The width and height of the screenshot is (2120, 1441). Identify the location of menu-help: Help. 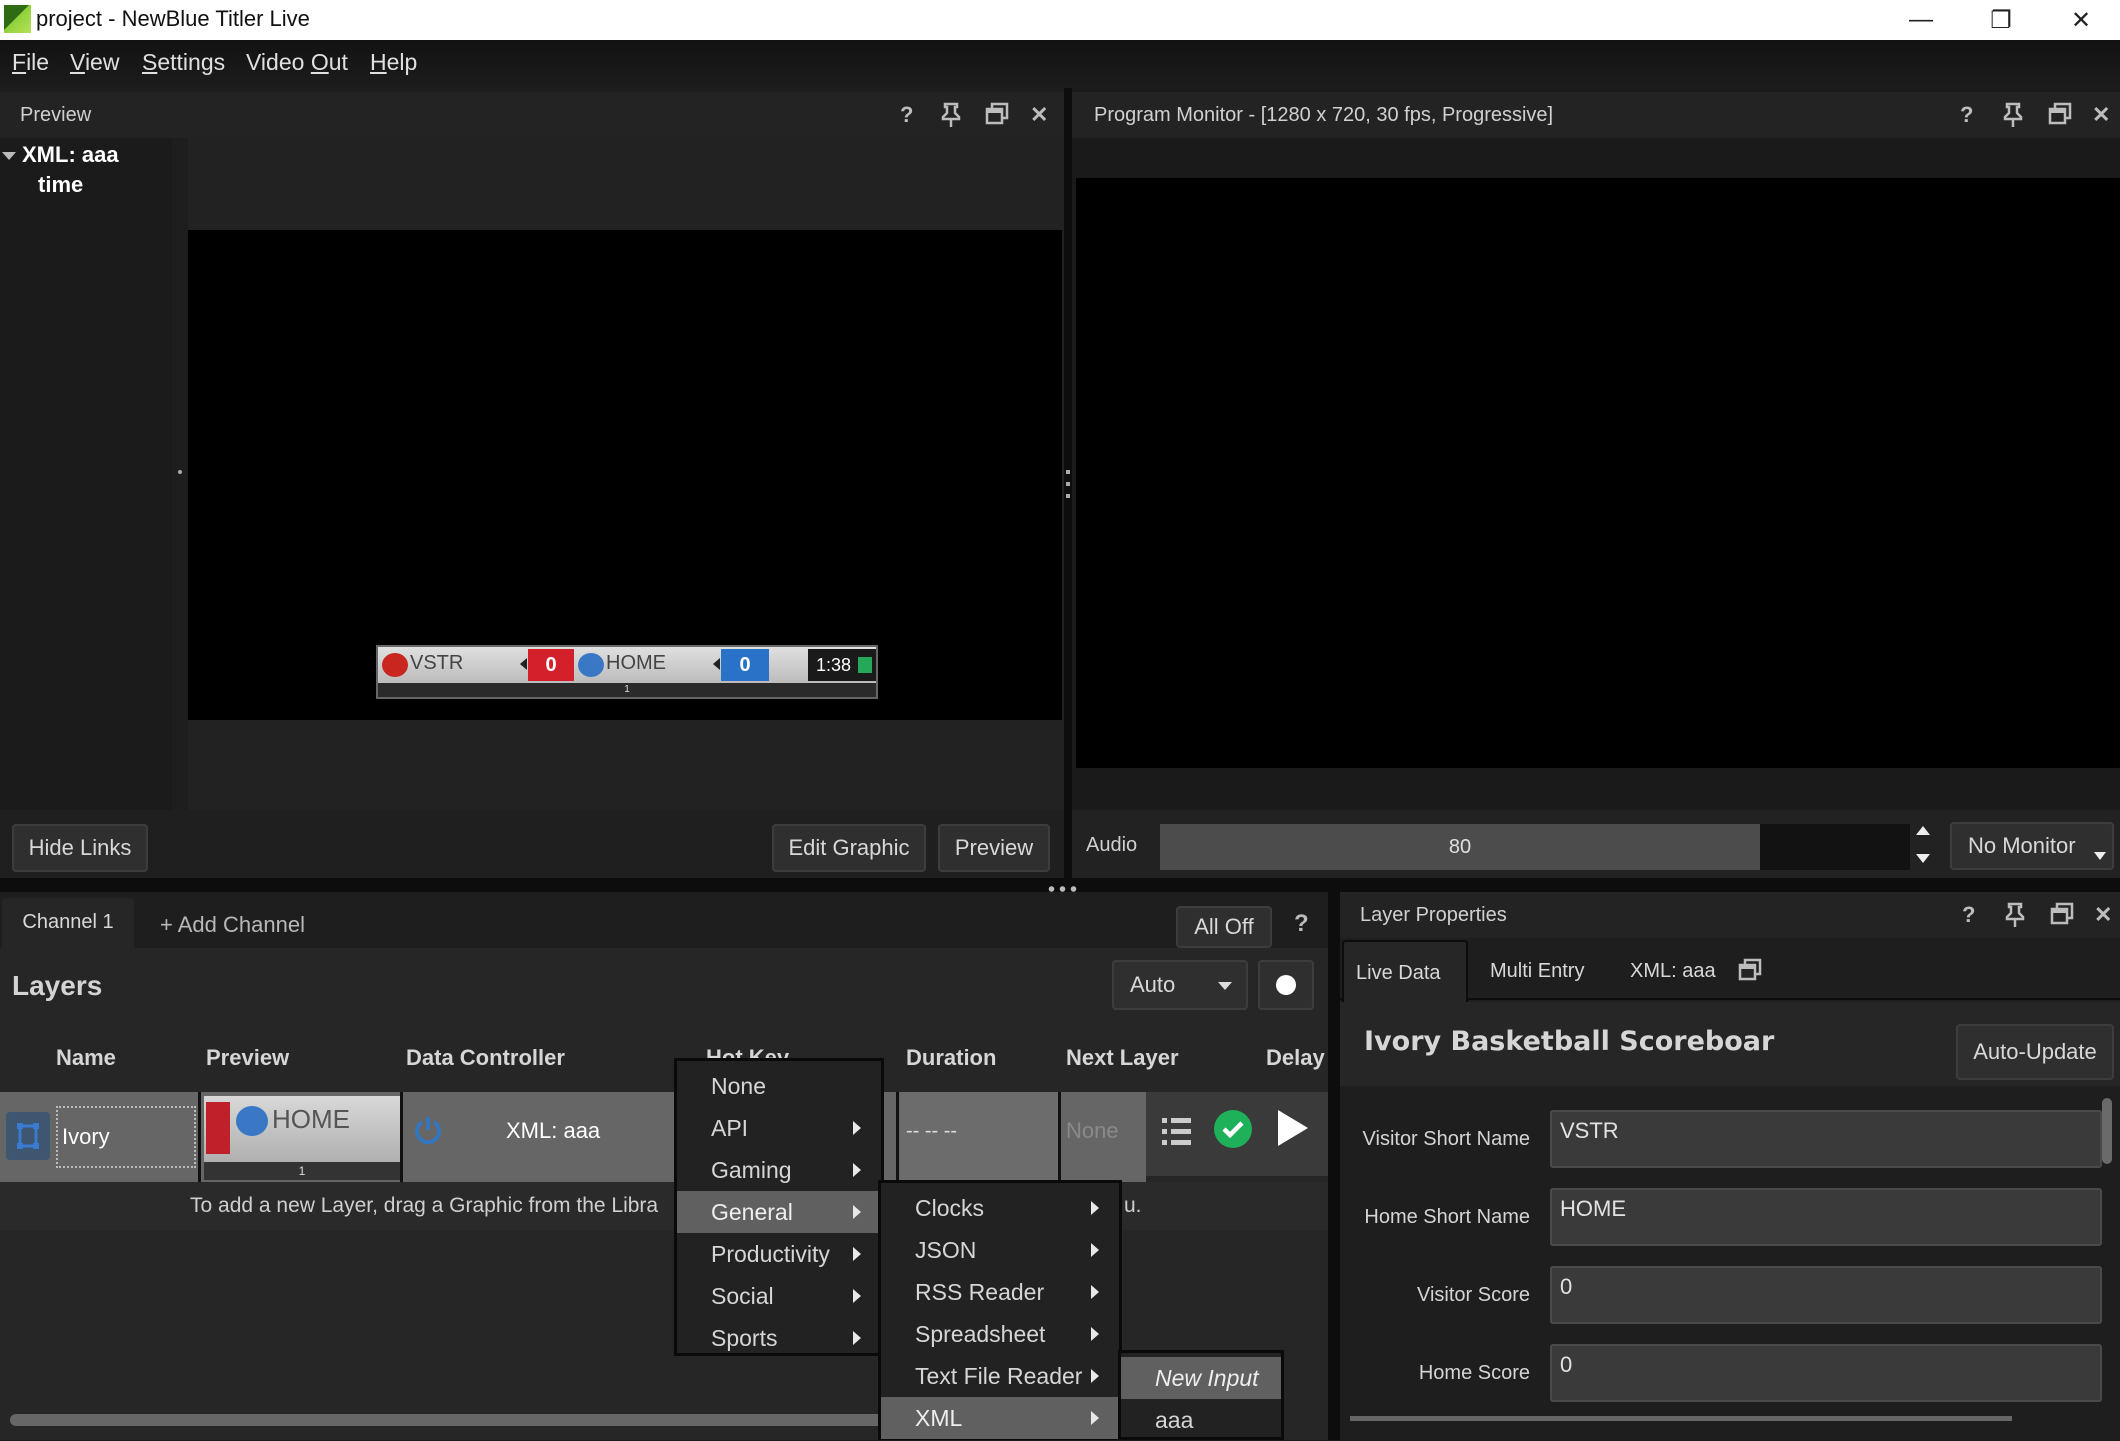
(393, 62).